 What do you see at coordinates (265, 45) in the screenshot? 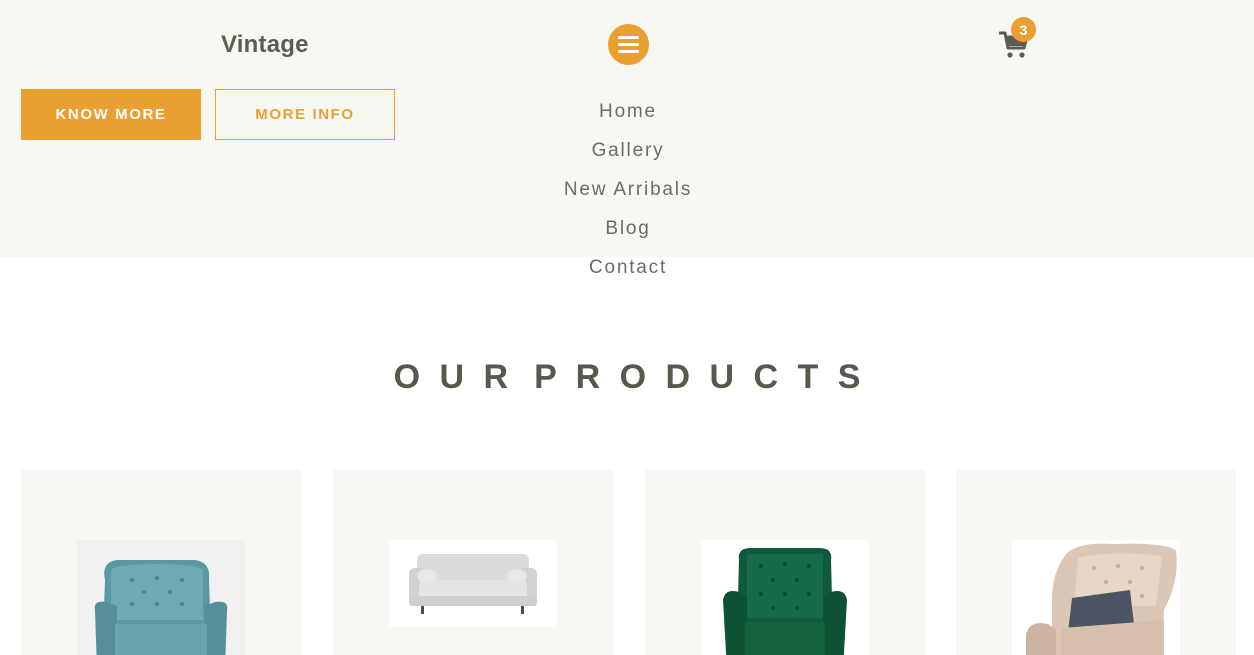
I see `brand-logo: Vintage` at bounding box center [265, 45].